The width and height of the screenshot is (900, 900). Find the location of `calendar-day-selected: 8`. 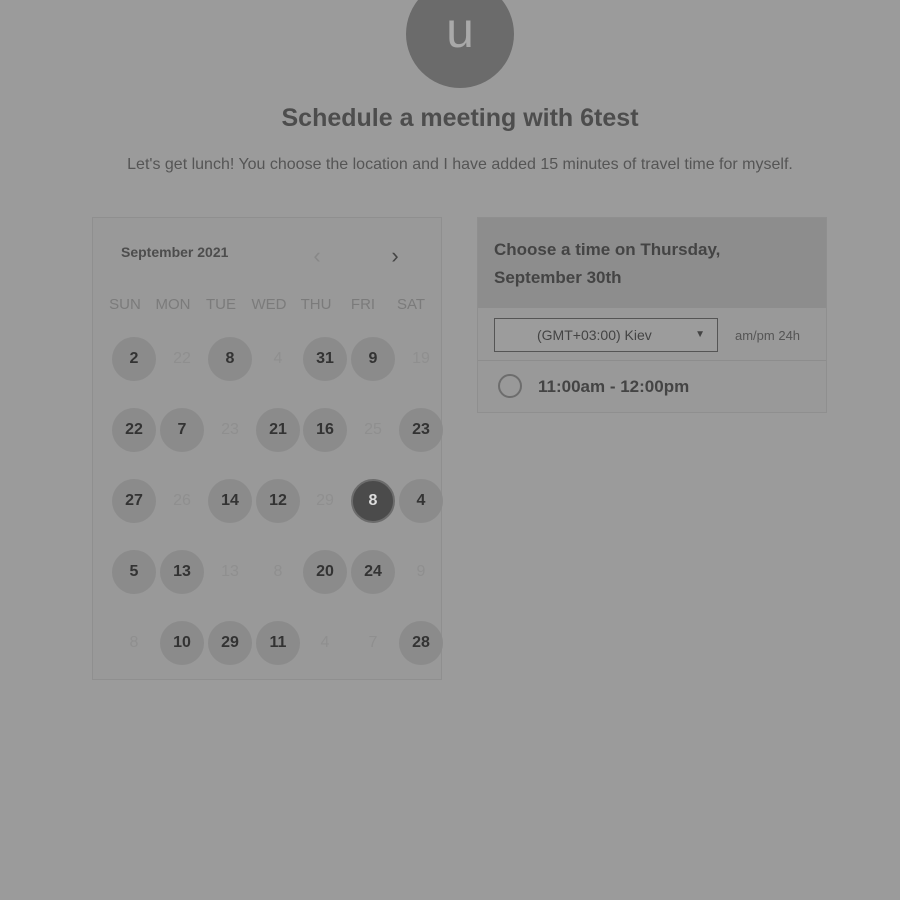

calendar-day-selected: 8 is located at coordinates (373, 501).